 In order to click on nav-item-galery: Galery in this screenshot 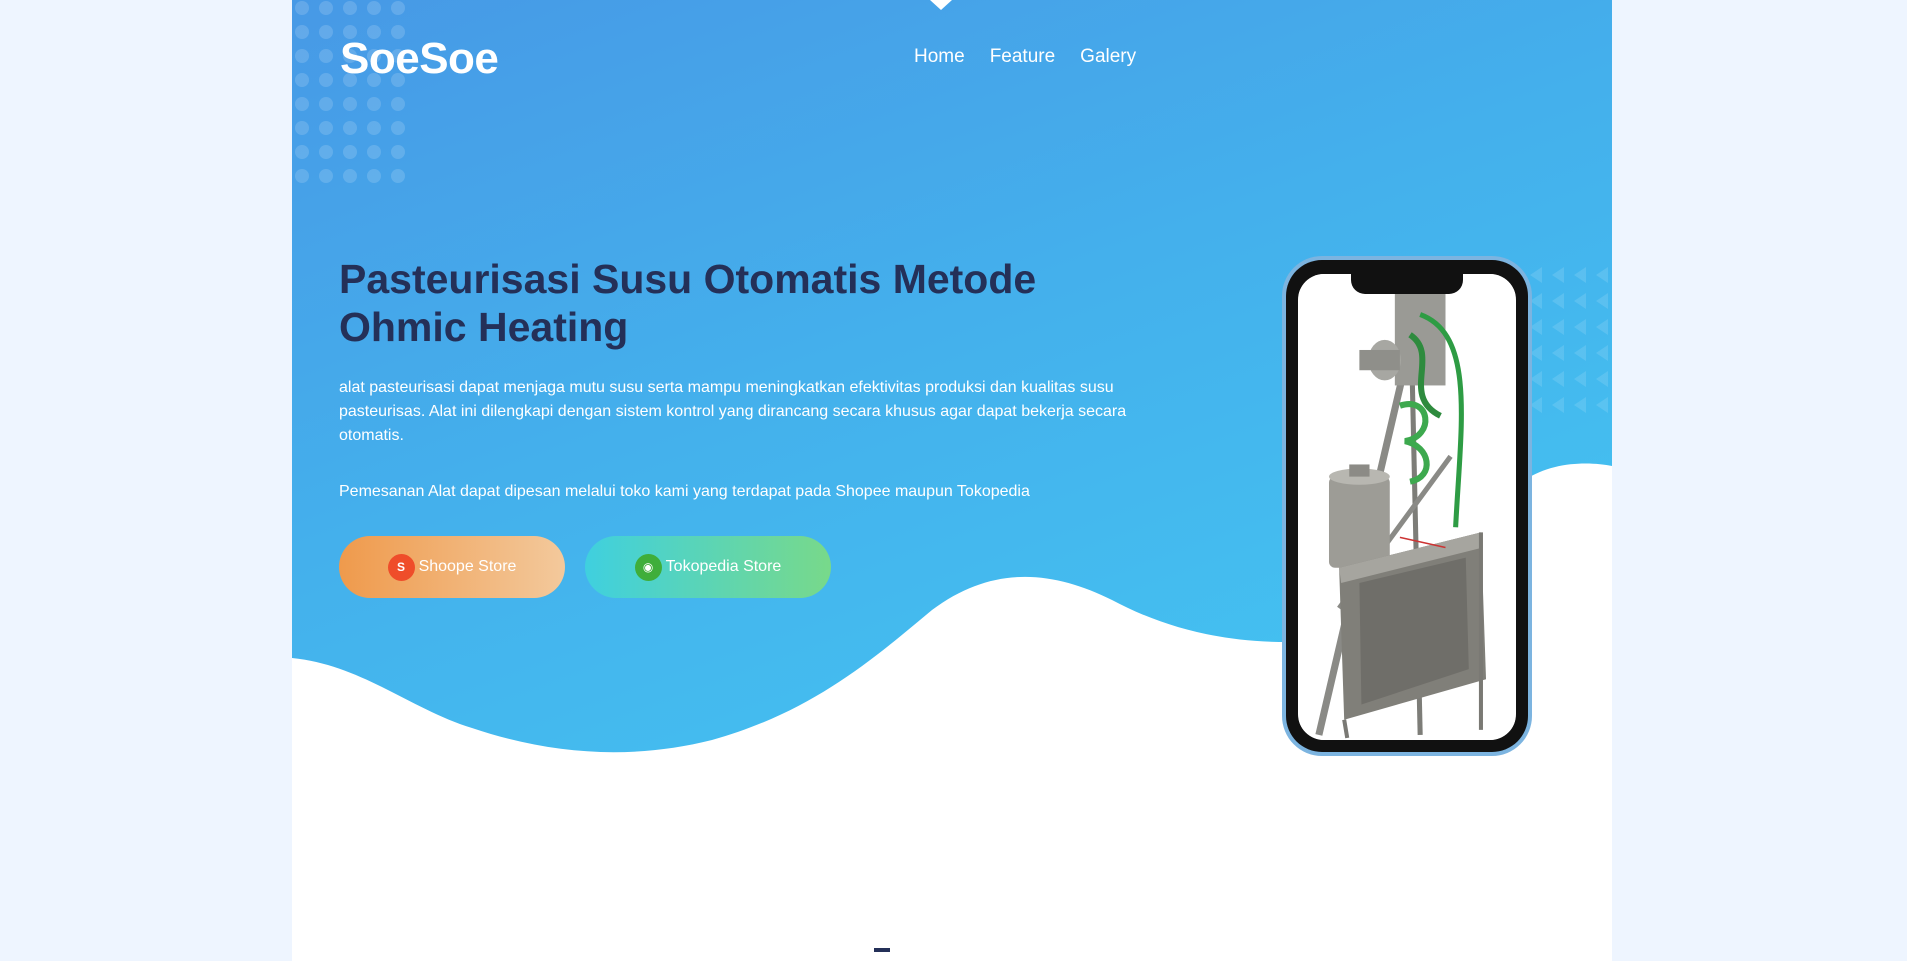, I will do `click(1108, 57)`.